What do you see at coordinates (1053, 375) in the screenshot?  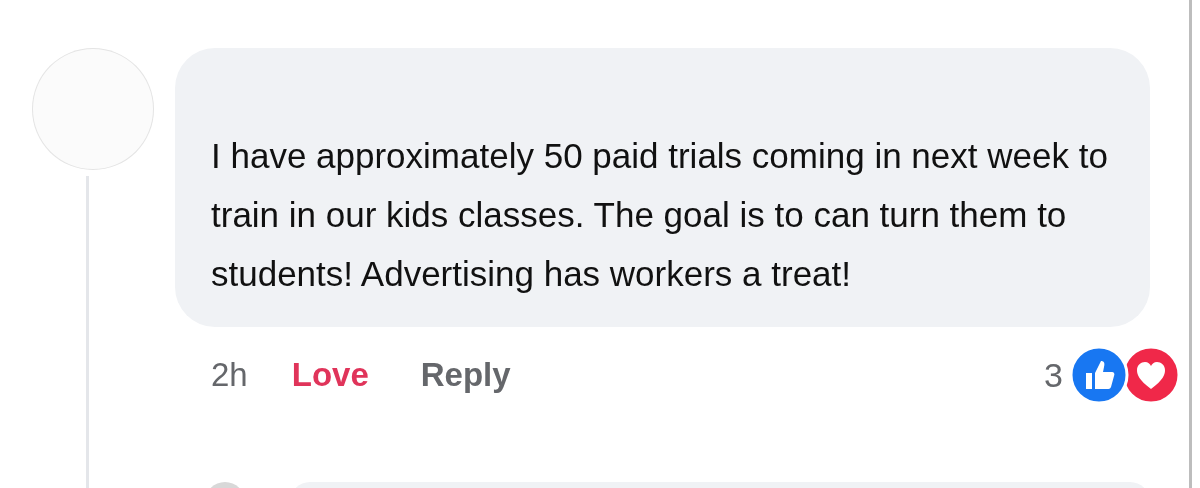 I see `reaction-count: 3` at bounding box center [1053, 375].